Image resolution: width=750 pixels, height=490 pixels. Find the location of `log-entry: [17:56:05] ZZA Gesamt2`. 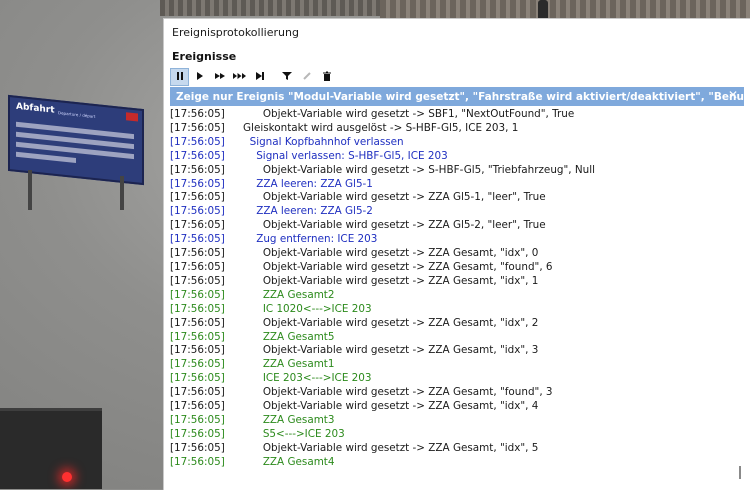

log-entry: [17:56:05] ZZA Gesamt2 is located at coordinates (453, 296).